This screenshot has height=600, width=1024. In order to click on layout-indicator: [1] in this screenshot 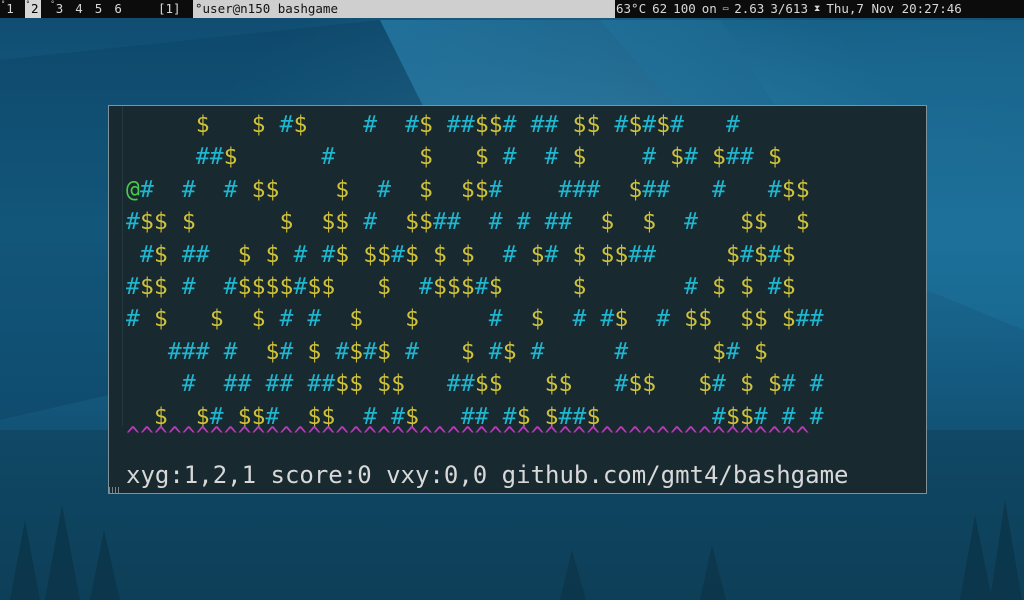, I will do `click(169, 9)`.